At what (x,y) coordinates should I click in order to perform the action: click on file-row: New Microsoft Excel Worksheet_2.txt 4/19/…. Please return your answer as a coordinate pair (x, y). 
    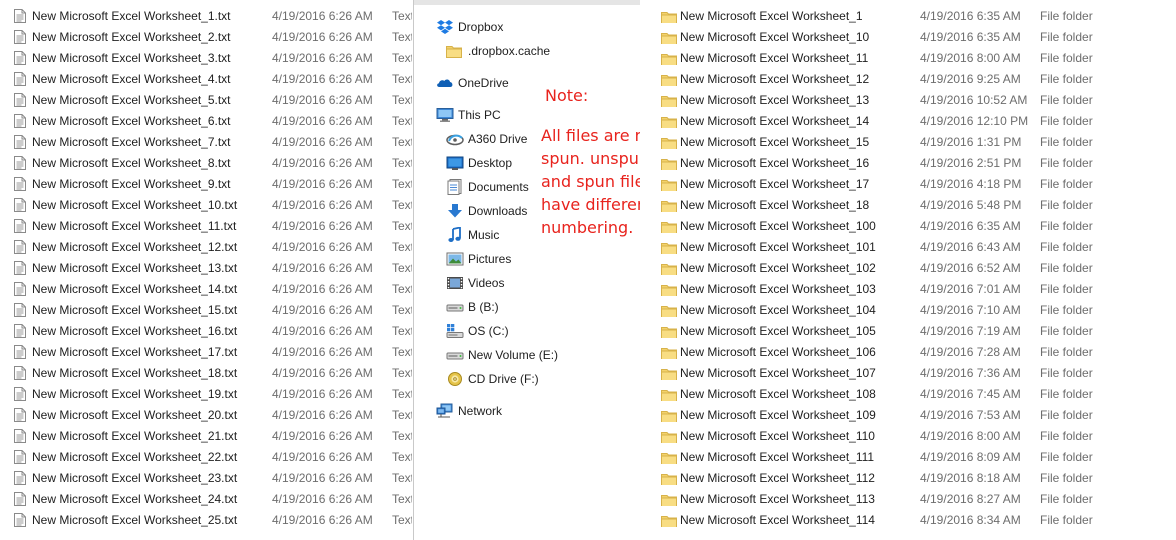
    Looking at the image, I should click on (206, 37).